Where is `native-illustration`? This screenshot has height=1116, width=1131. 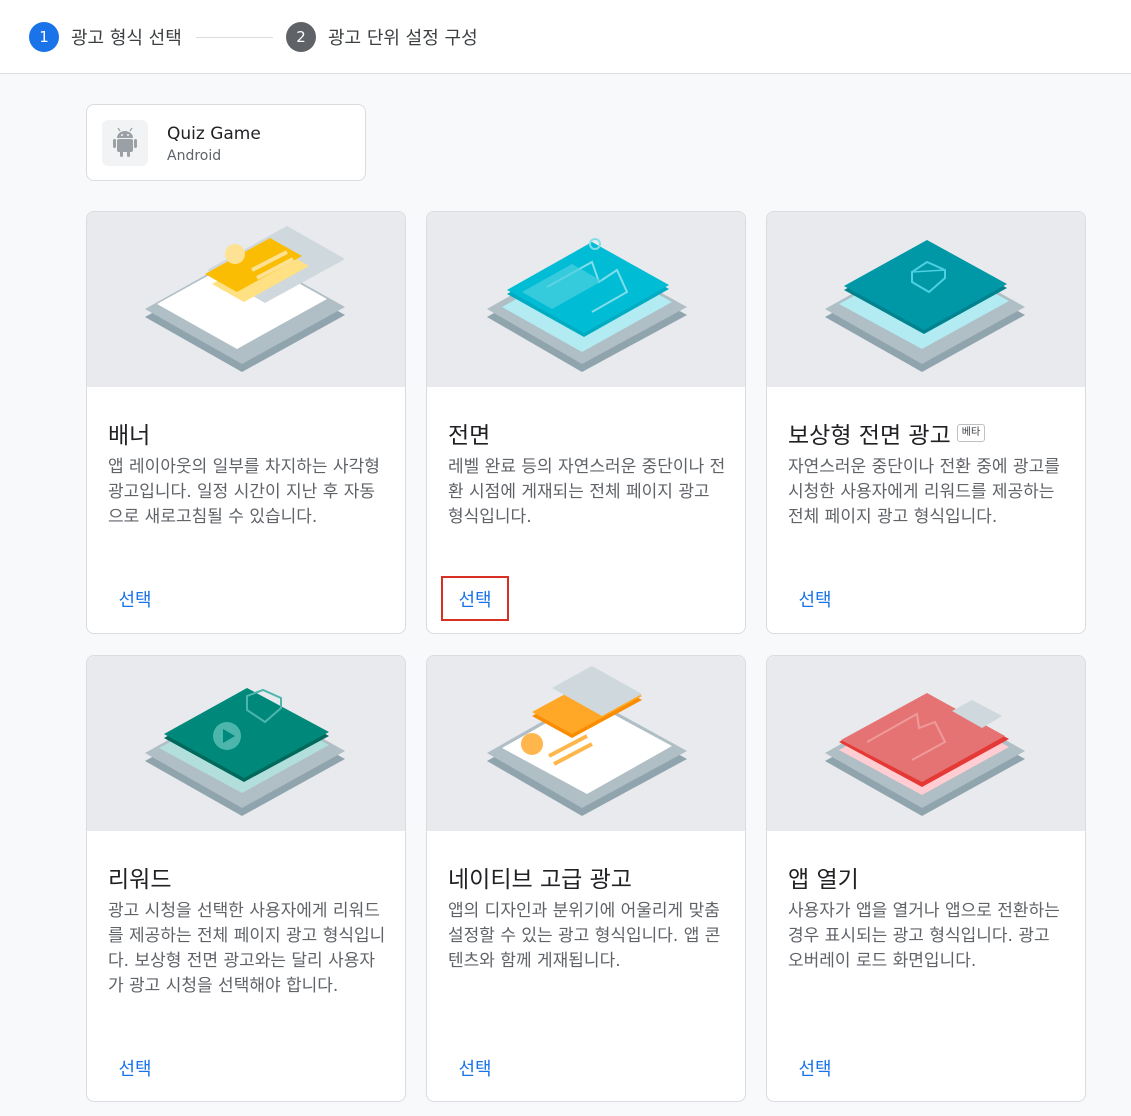 native-illustration is located at coordinates (586, 743).